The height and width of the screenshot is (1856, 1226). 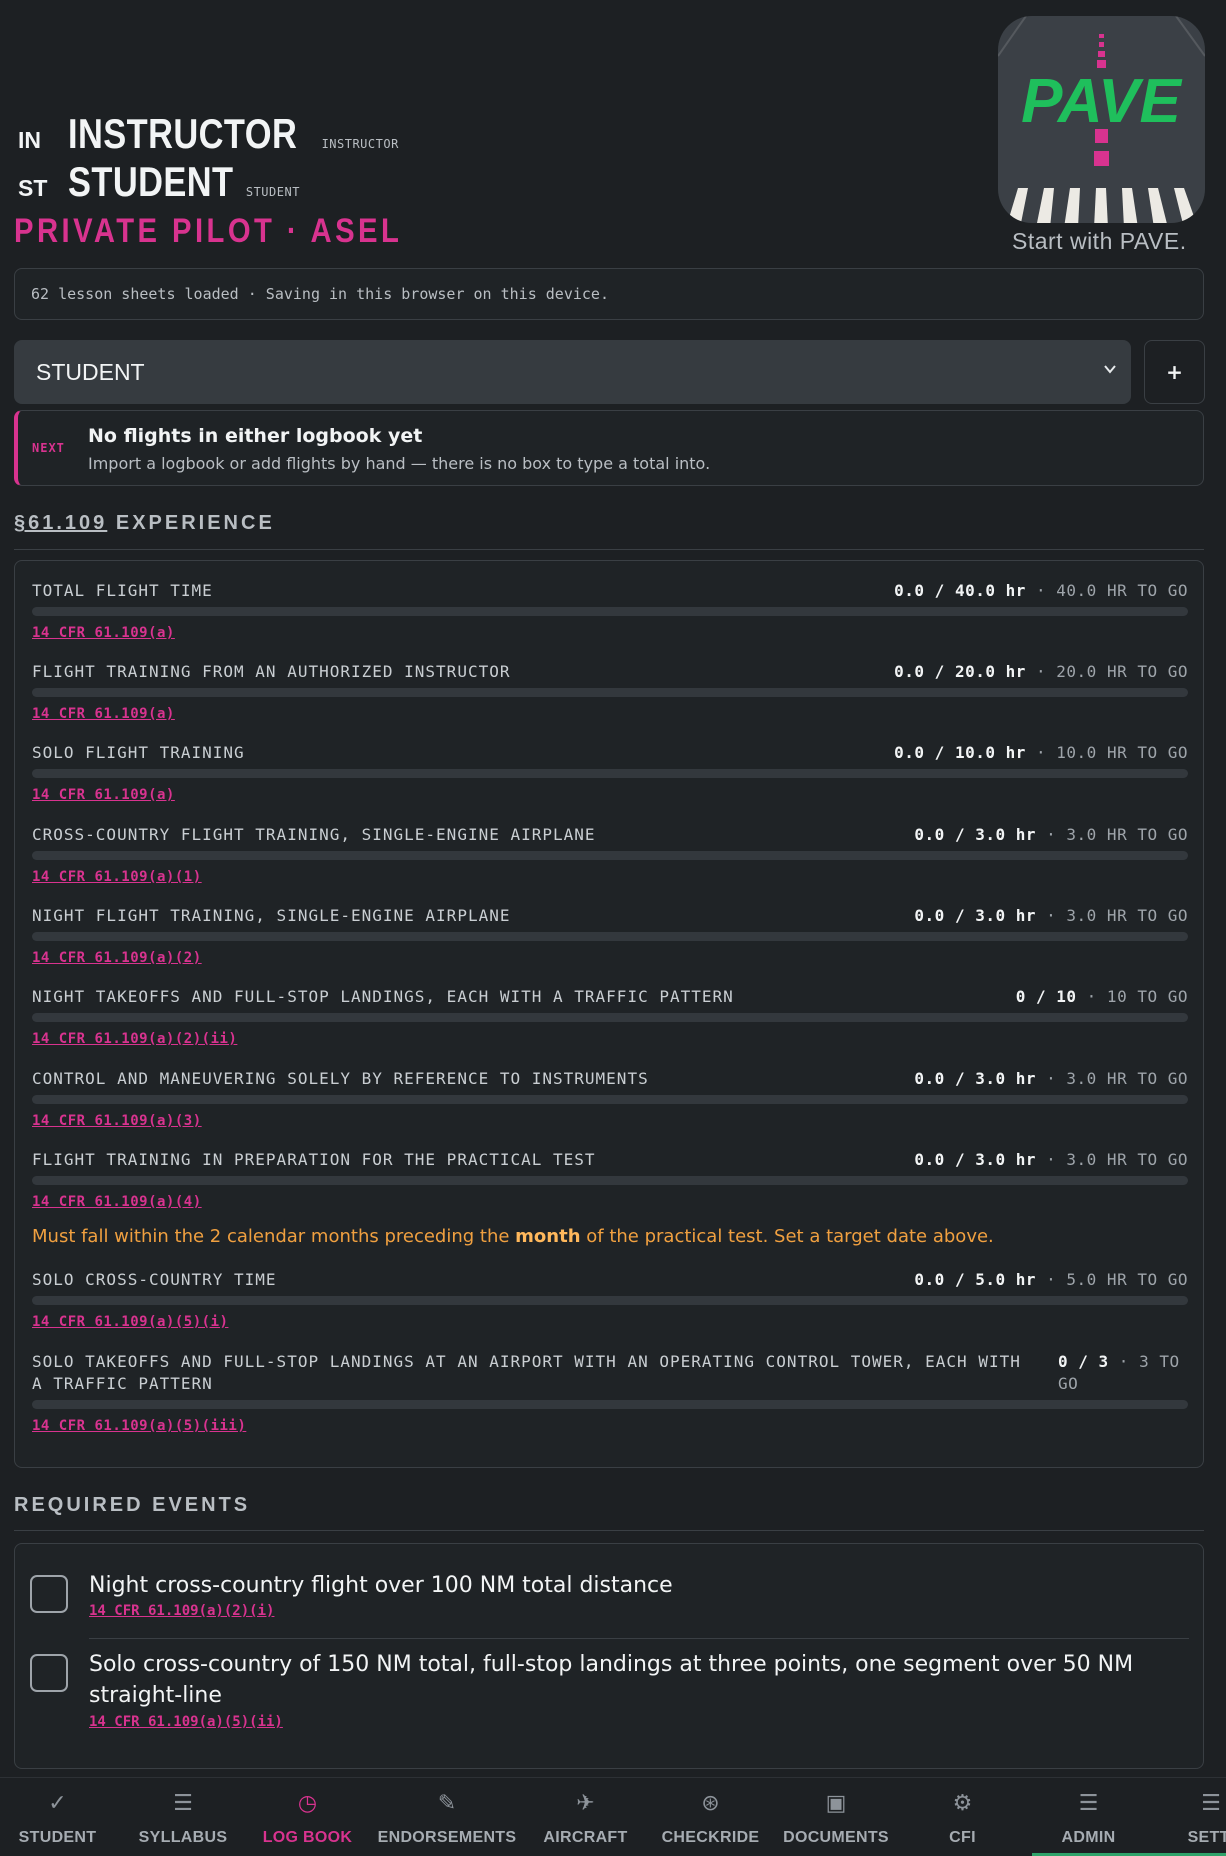 I want to click on requirement-value: 0.0 / 5.0 hr · 5.0 HR TO GO, so click(x=1051, y=1279).